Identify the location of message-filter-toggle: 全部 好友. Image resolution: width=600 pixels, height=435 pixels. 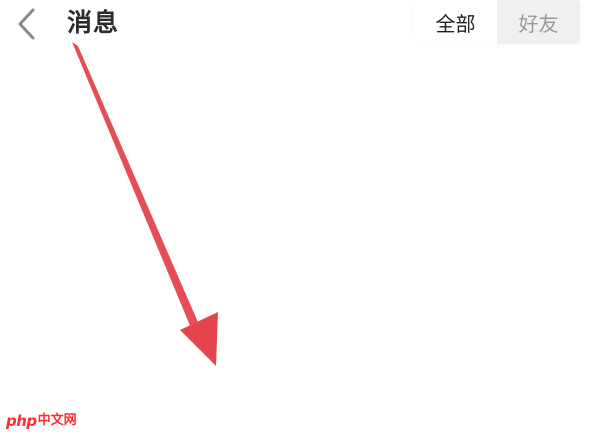
(497, 22).